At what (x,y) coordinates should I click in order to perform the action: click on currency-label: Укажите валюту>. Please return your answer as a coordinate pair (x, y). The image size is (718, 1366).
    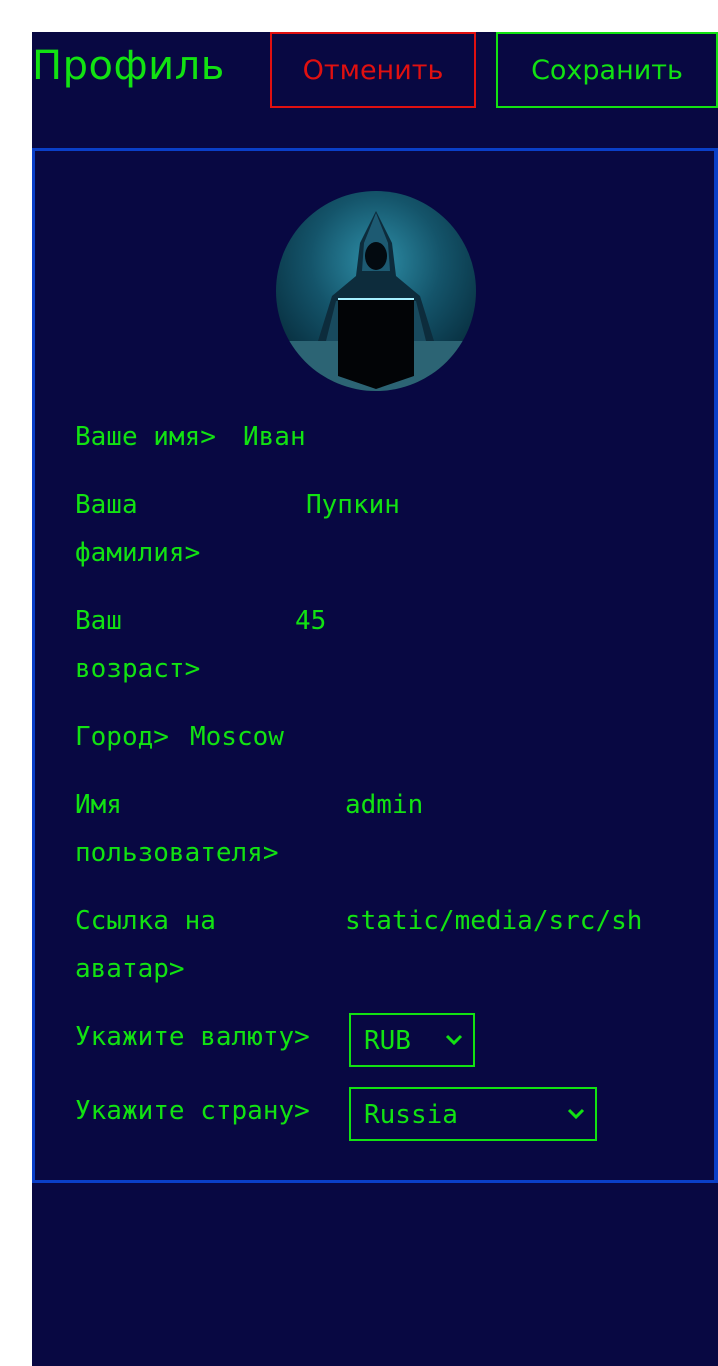
    Looking at the image, I should click on (192, 1037).